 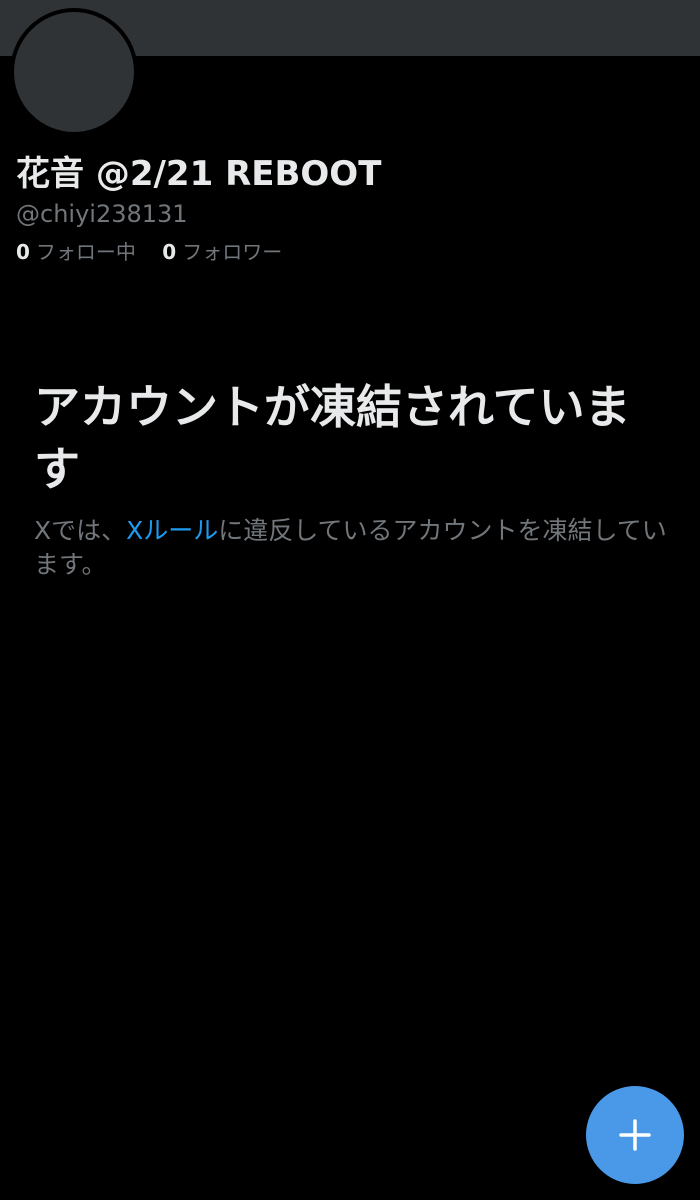 I want to click on suspended-description: Xでは、Xルールに違反しているアカウントを凍結しています。, so click(x=354, y=548).